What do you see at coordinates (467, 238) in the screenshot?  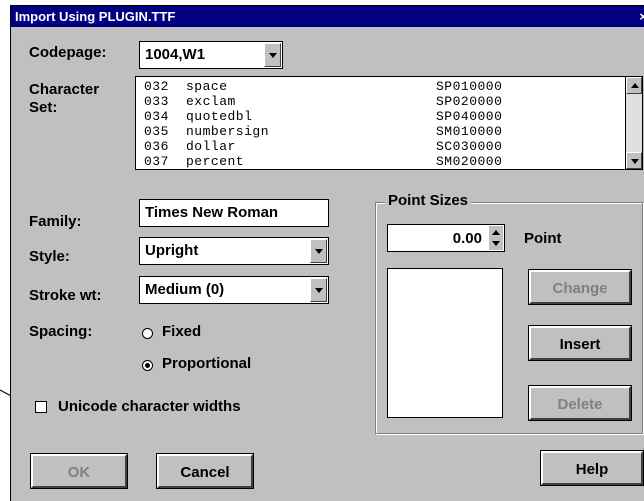 I see `point-size-value: 0.00` at bounding box center [467, 238].